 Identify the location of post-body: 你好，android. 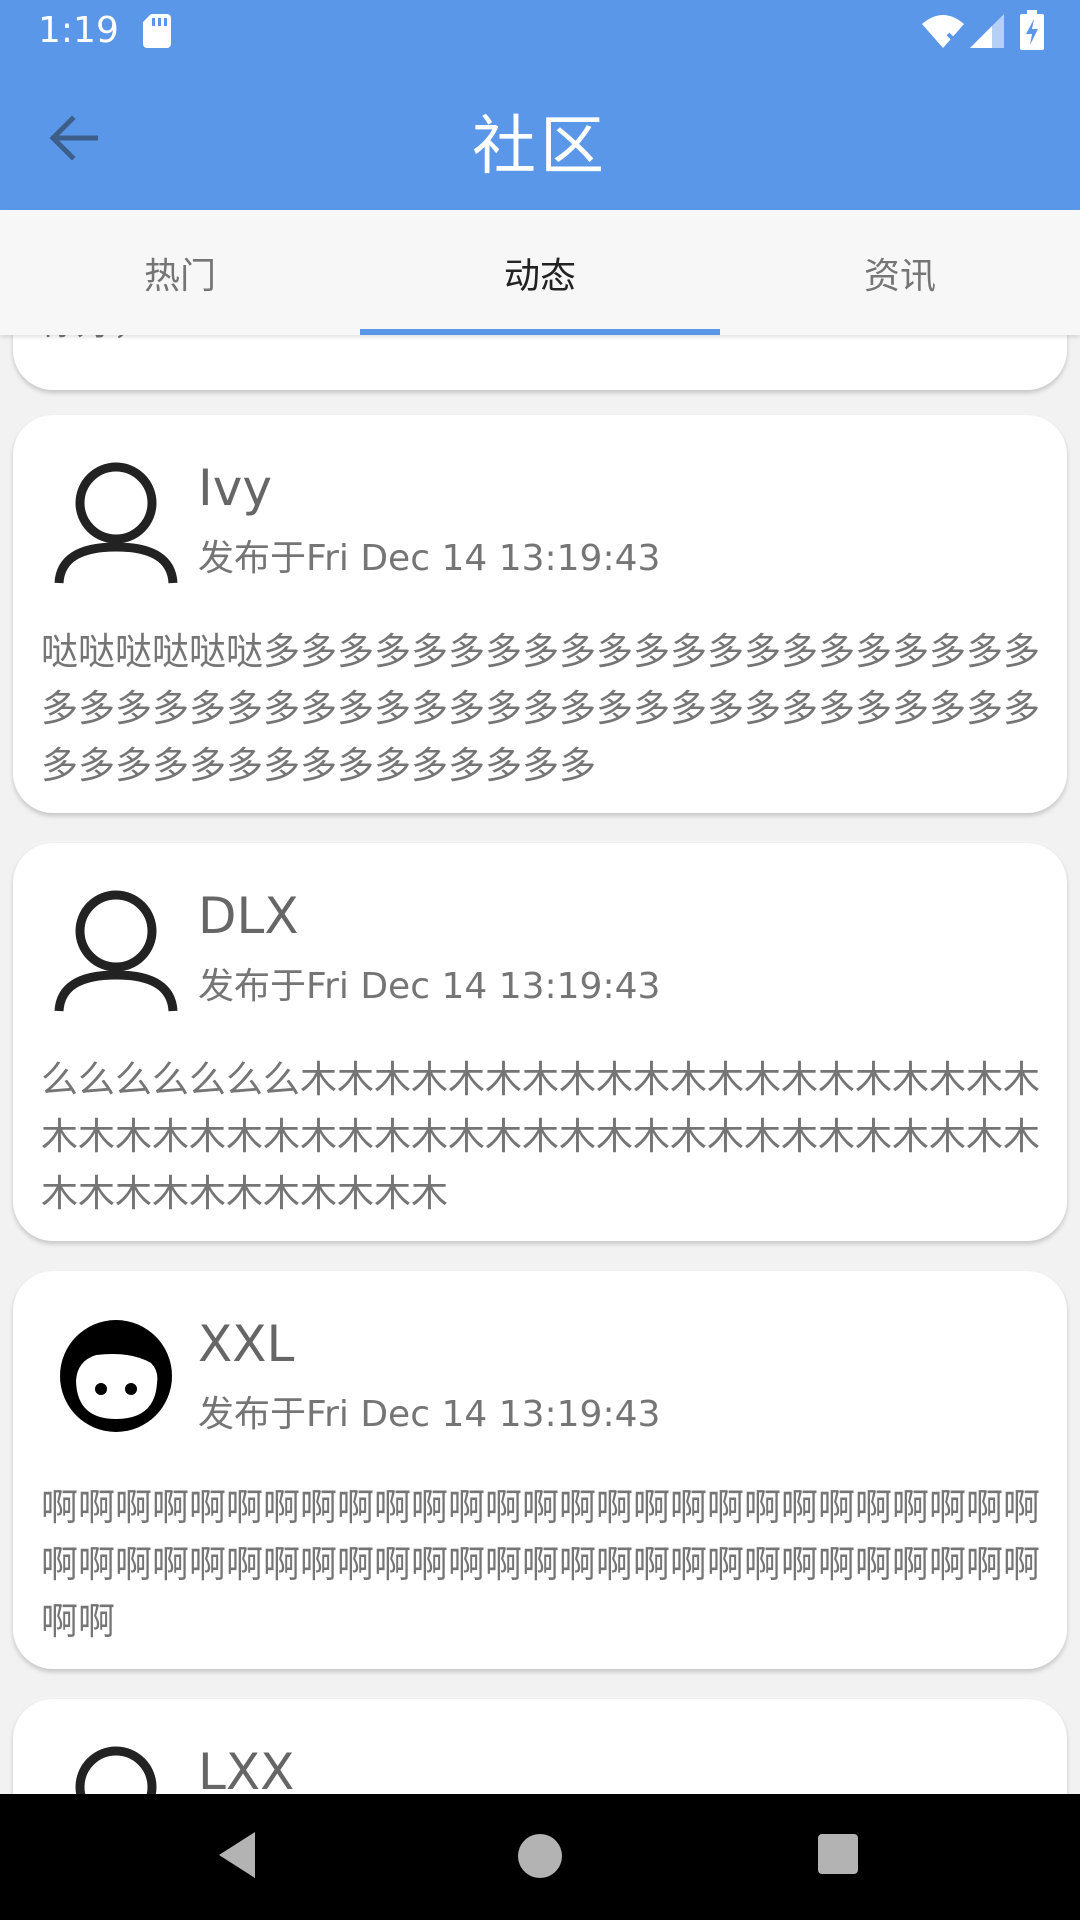
(163, 340).